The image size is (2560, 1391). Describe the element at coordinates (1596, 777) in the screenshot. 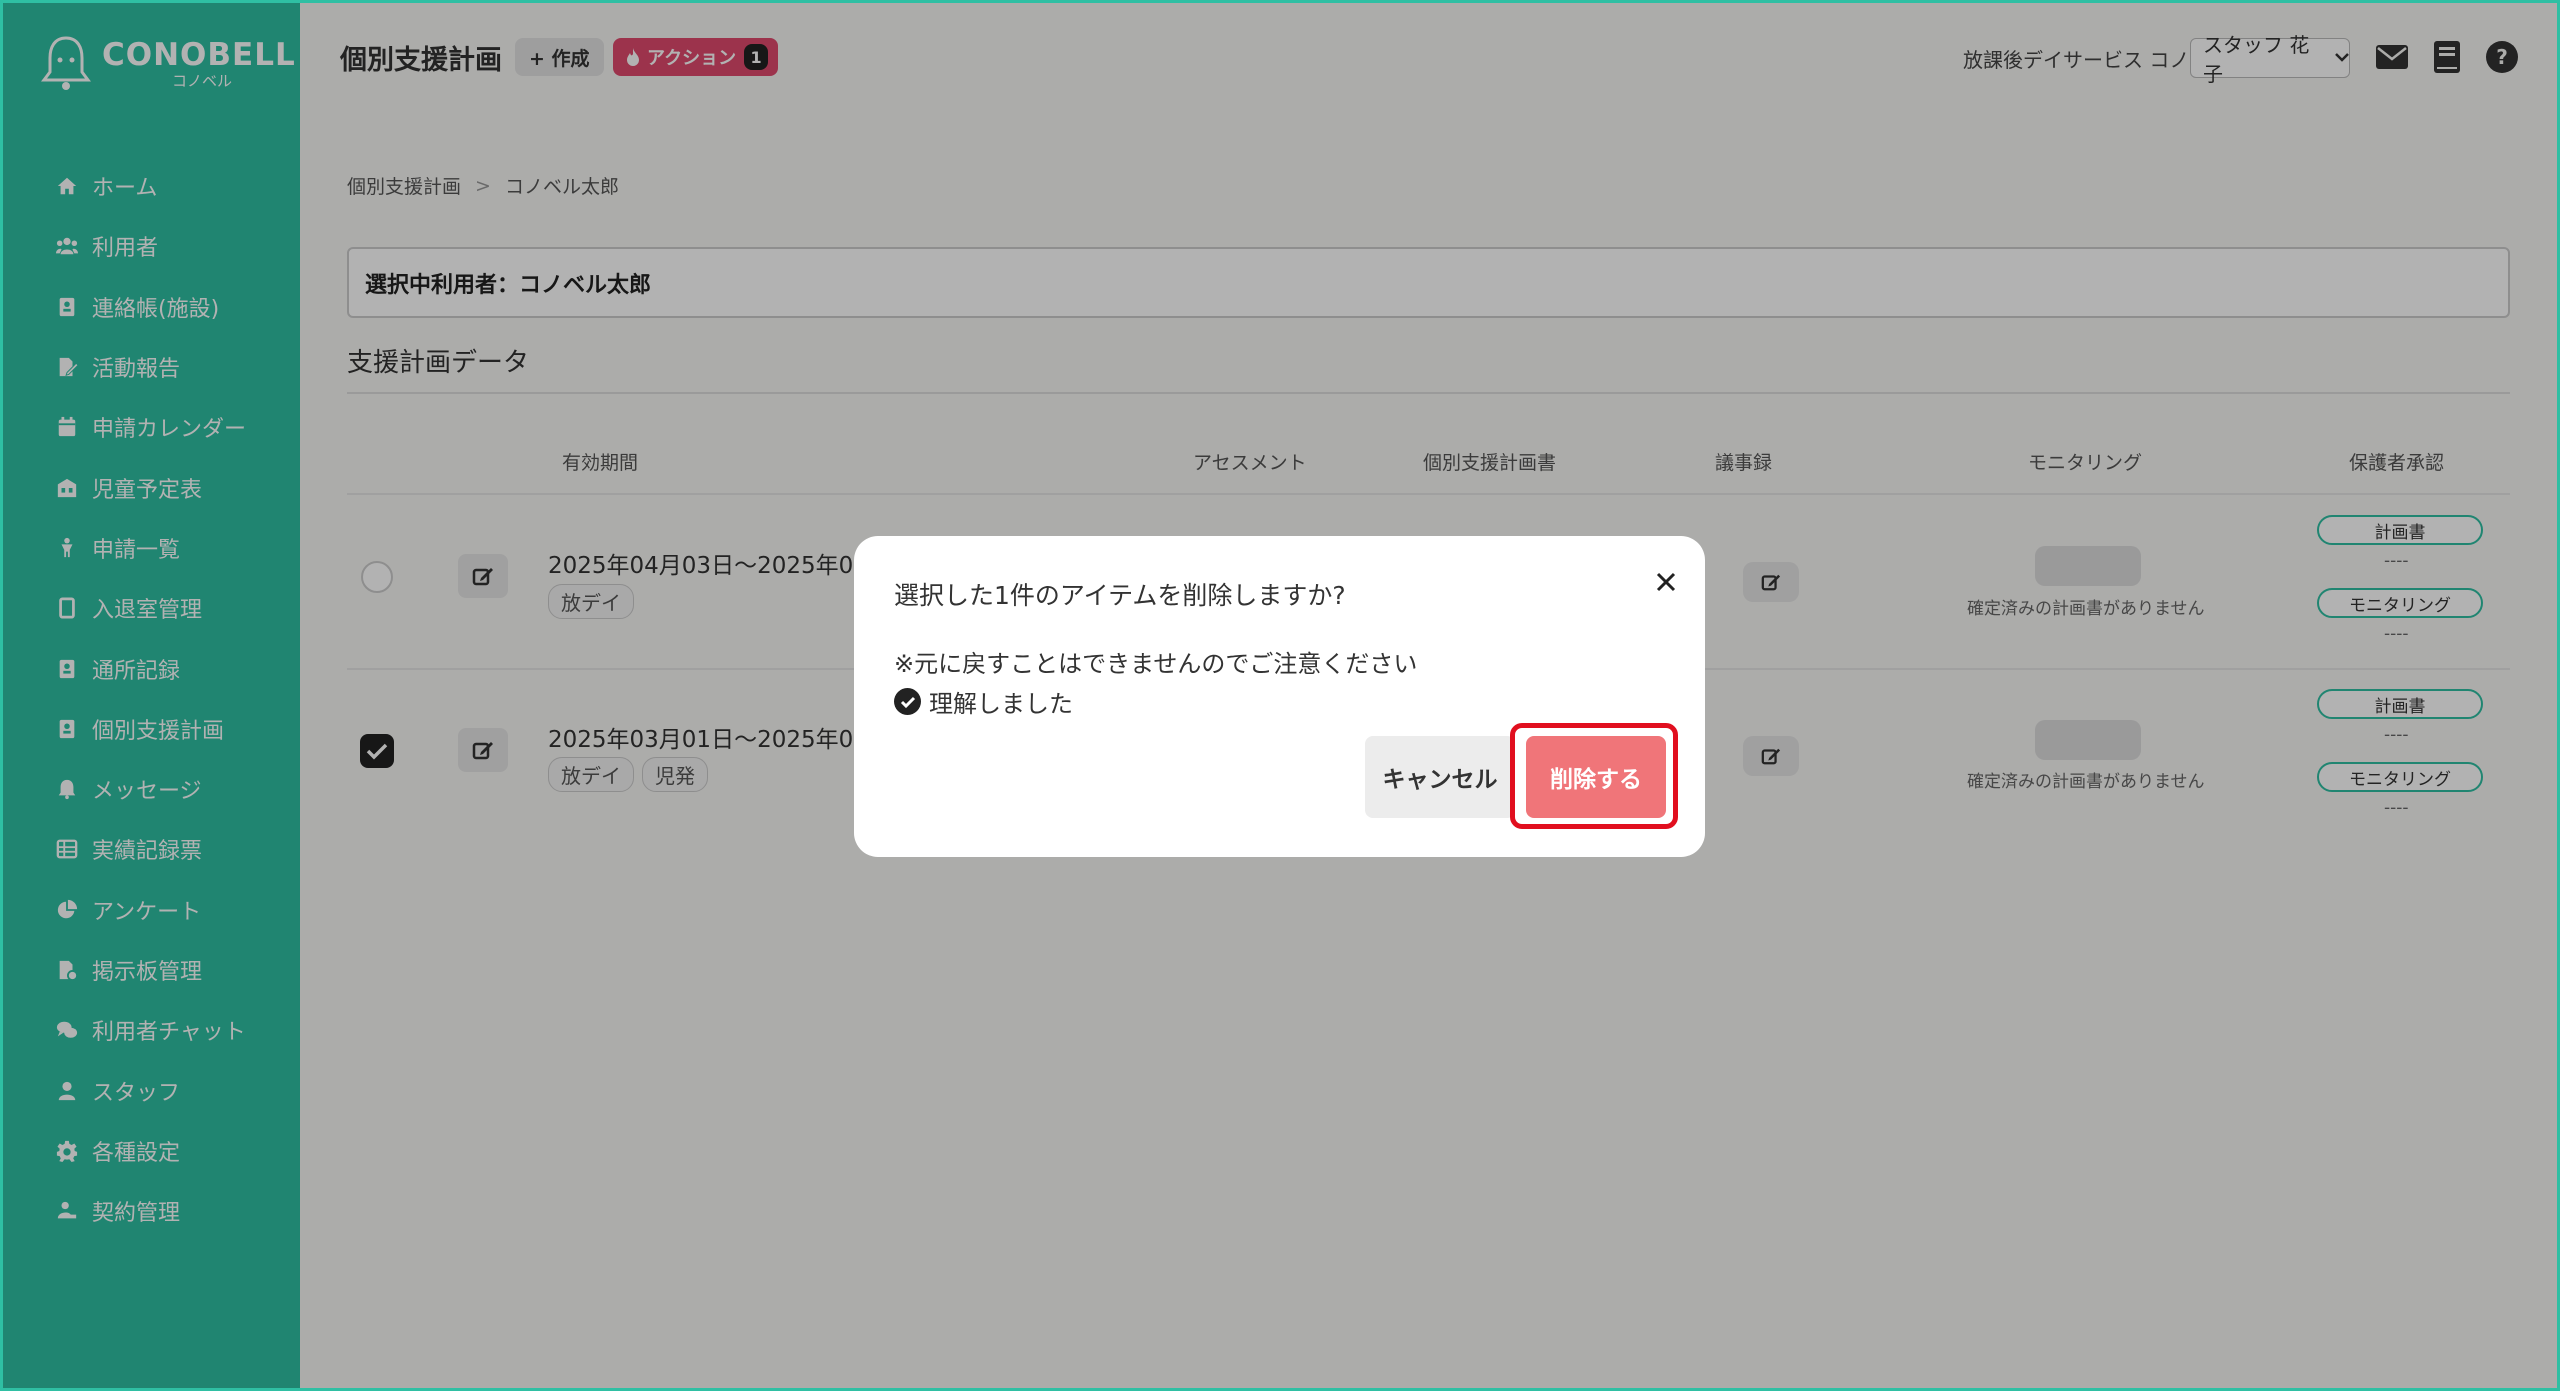

I see `delete-button: 削除する` at that location.